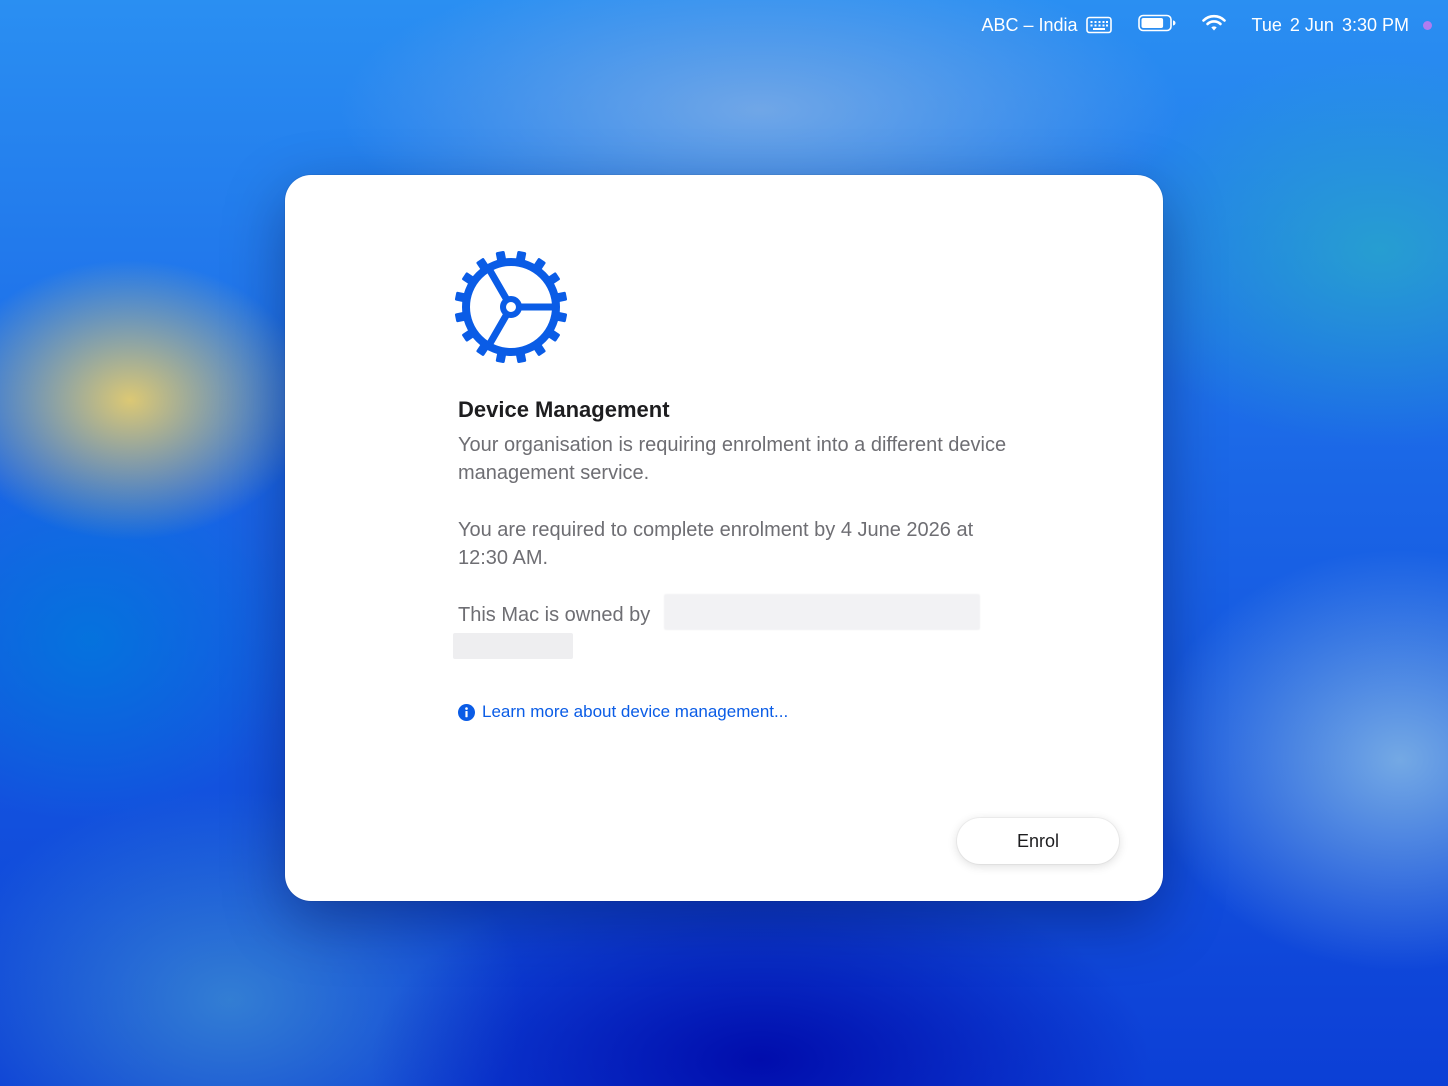  Describe the element at coordinates (822, 612) in the screenshot. I see `redacted-owner-name` at that location.